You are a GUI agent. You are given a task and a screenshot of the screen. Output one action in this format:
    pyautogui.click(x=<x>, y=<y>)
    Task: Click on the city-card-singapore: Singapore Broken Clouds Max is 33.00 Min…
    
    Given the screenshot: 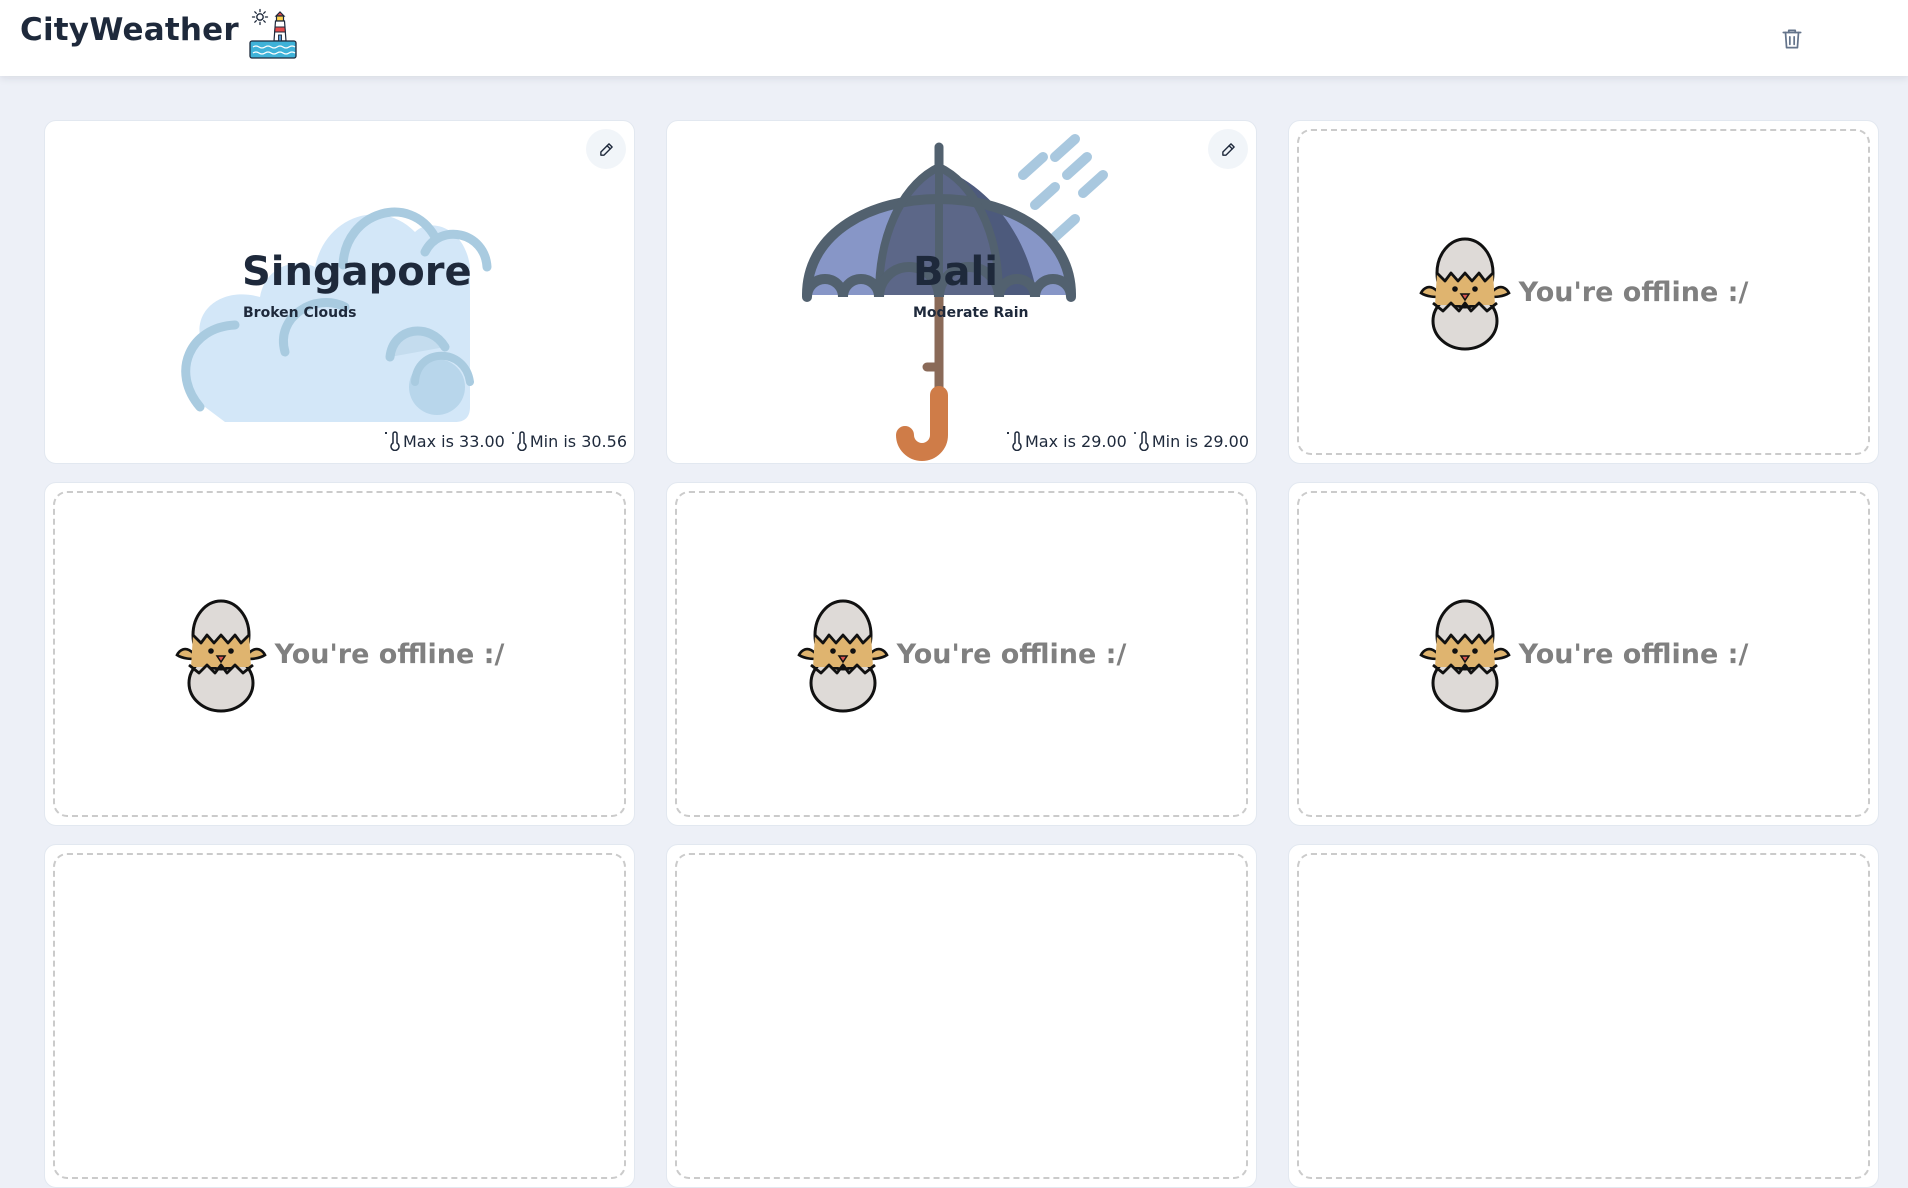 What is the action you would take?
    pyautogui.click(x=339, y=292)
    